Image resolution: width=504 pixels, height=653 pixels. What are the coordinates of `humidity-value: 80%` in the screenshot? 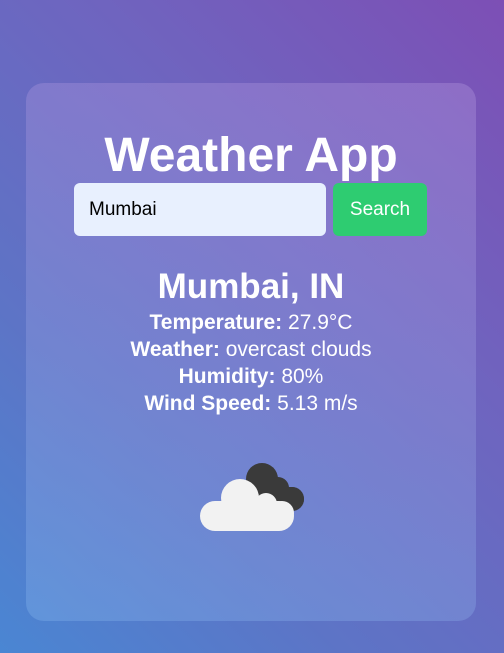 It's located at (302, 376).